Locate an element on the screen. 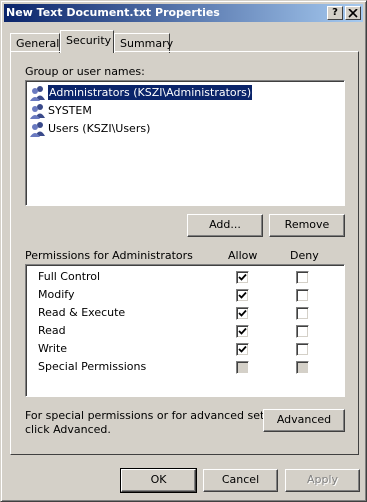 The height and width of the screenshot is (502, 367). list-item: Users (KSZI\Users) is located at coordinates (91, 128).